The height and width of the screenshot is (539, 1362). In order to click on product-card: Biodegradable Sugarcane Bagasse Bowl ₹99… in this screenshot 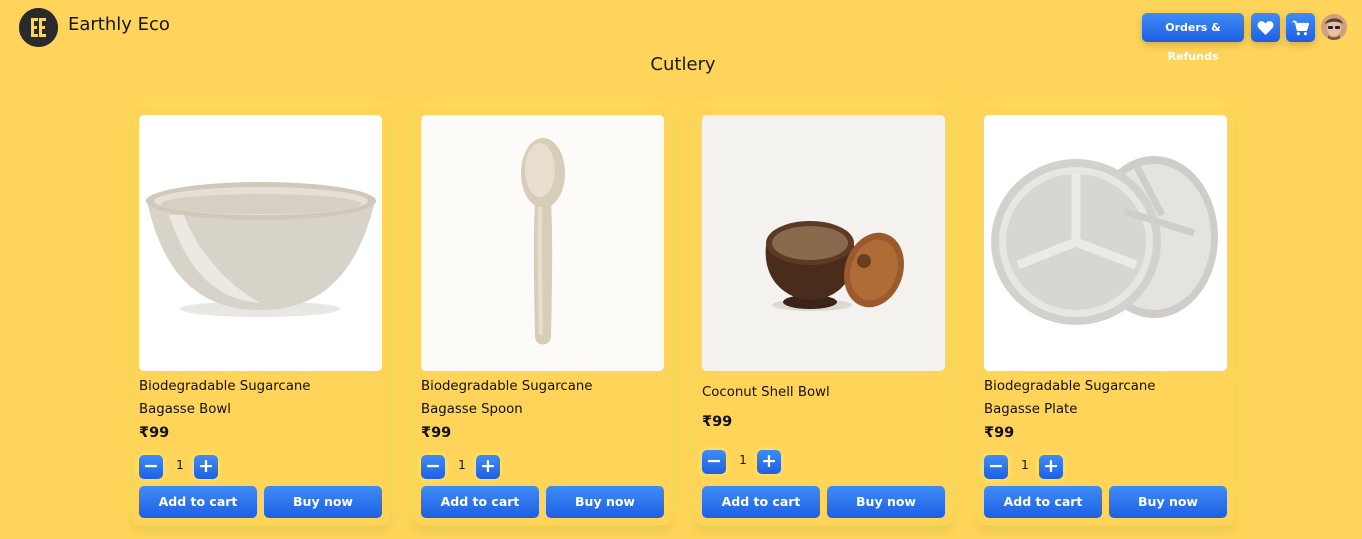, I will do `click(261, 316)`.